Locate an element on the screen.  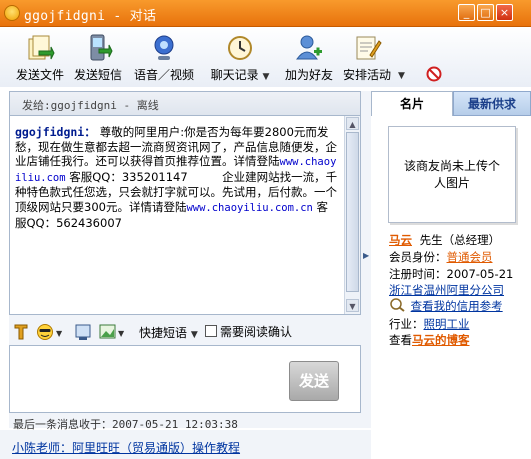
profile-title: 先生（总经理） is located at coordinates (460, 240).